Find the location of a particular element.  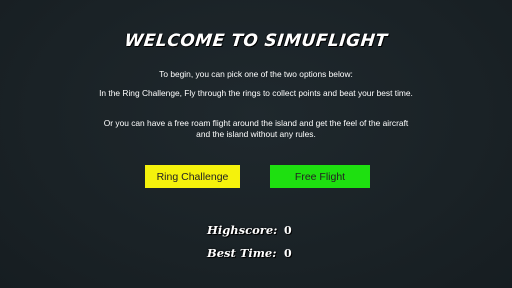

ring-challenge-button: Ring Challenge is located at coordinates (192, 176).